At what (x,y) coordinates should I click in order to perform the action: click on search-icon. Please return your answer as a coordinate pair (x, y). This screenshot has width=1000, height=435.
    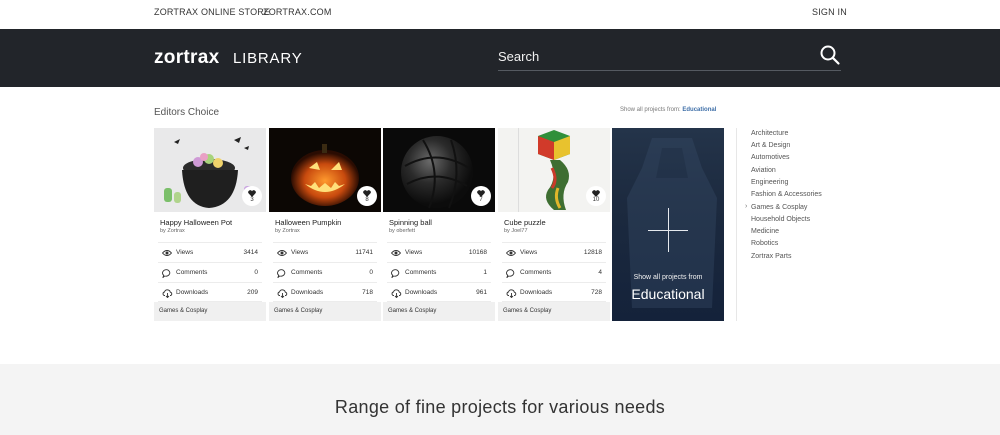
    Looking at the image, I should click on (830, 55).